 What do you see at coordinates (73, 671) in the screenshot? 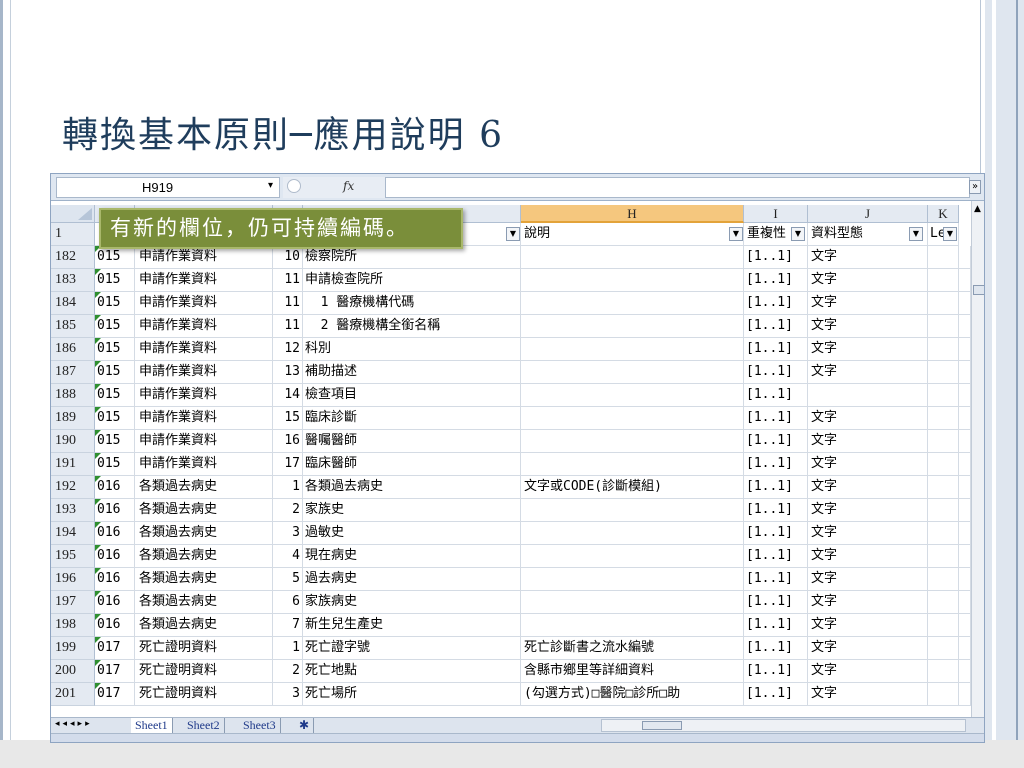
I see `row-header: 200` at bounding box center [73, 671].